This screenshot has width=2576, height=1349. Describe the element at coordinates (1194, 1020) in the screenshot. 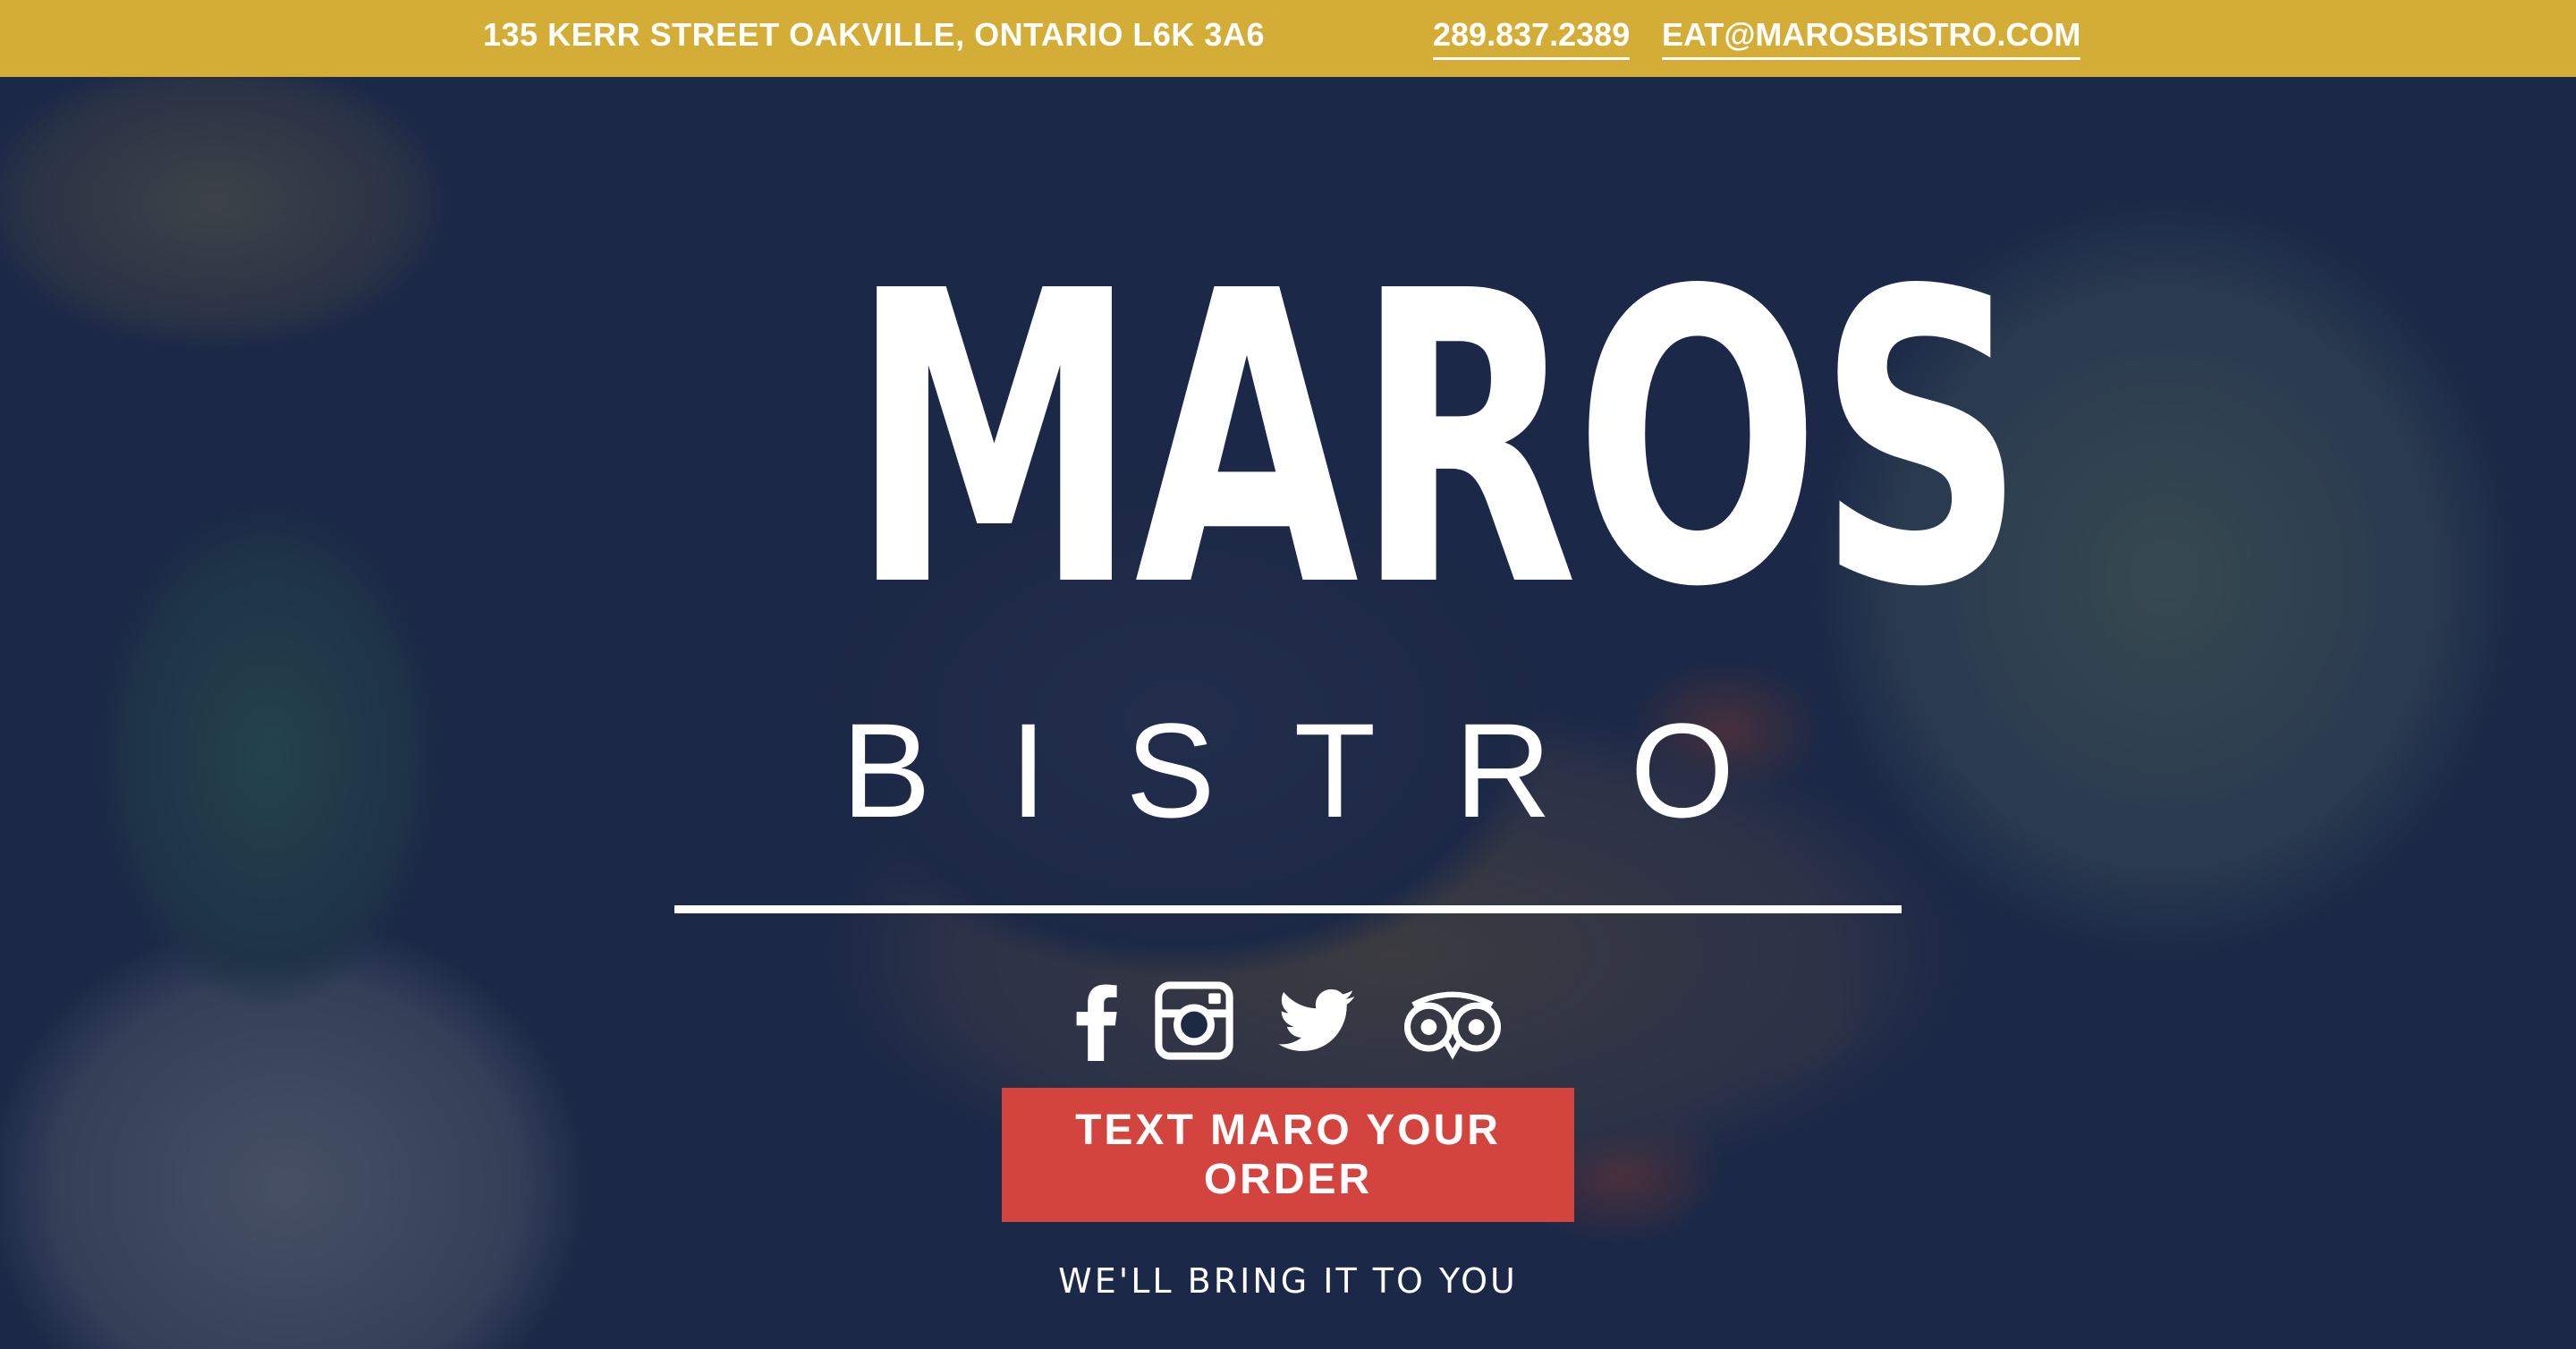

I see `instagram-icon` at that location.